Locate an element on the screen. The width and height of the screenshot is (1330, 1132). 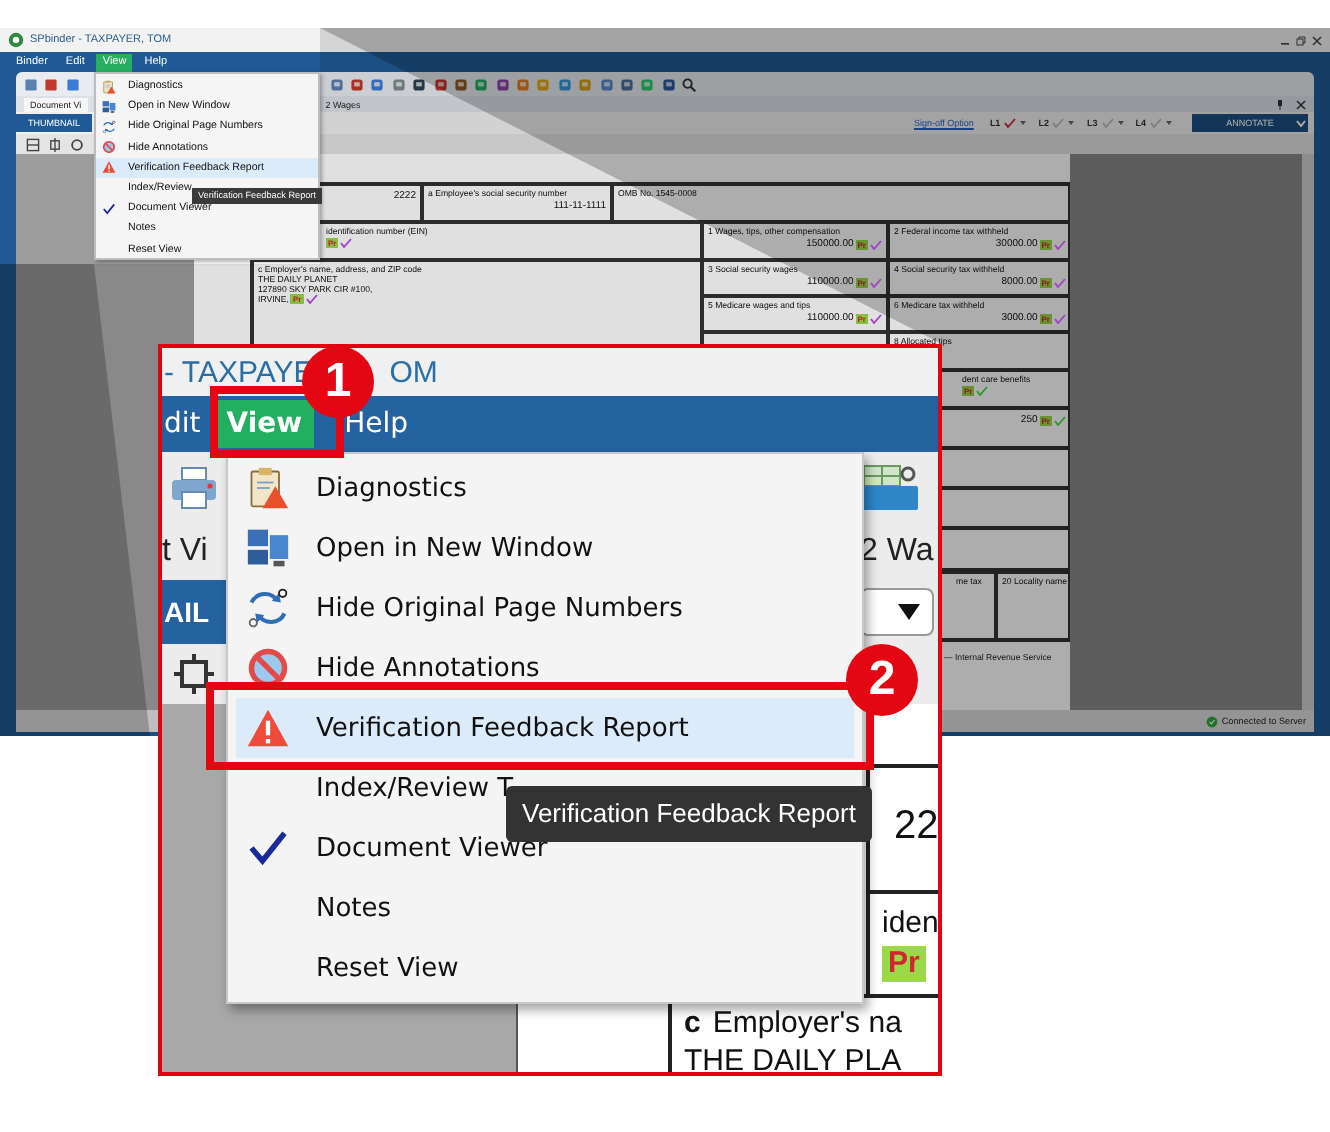
fit-page-icon is located at coordinates (194, 674).